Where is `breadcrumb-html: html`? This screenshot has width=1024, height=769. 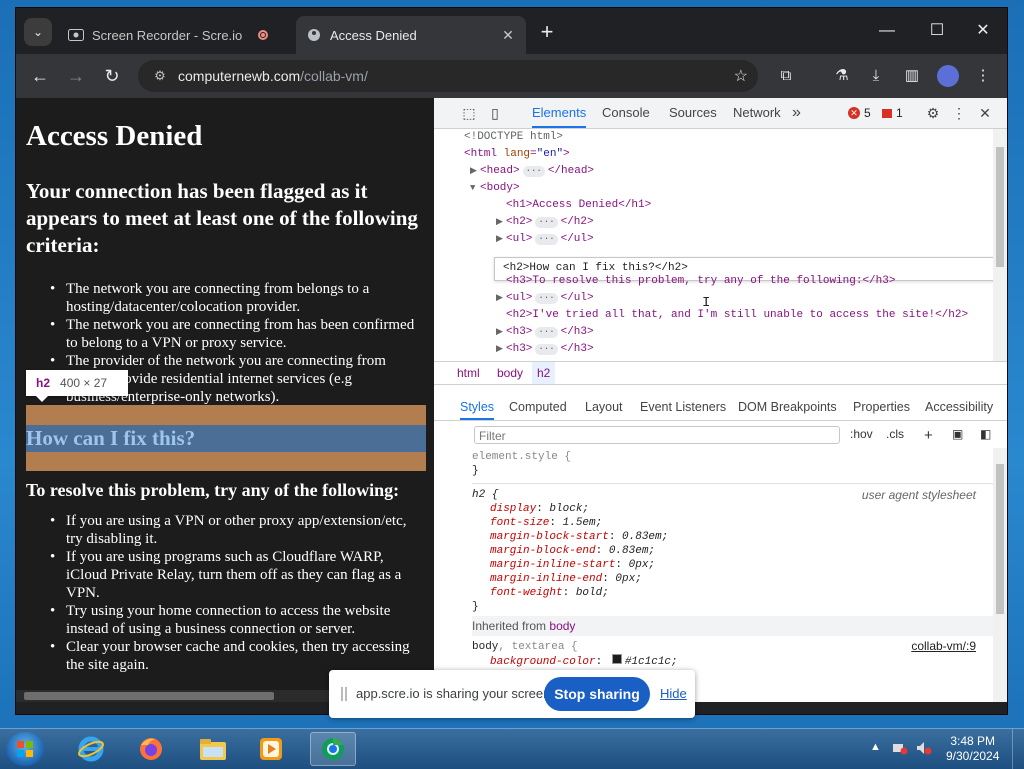 breadcrumb-html: html is located at coordinates (468, 373).